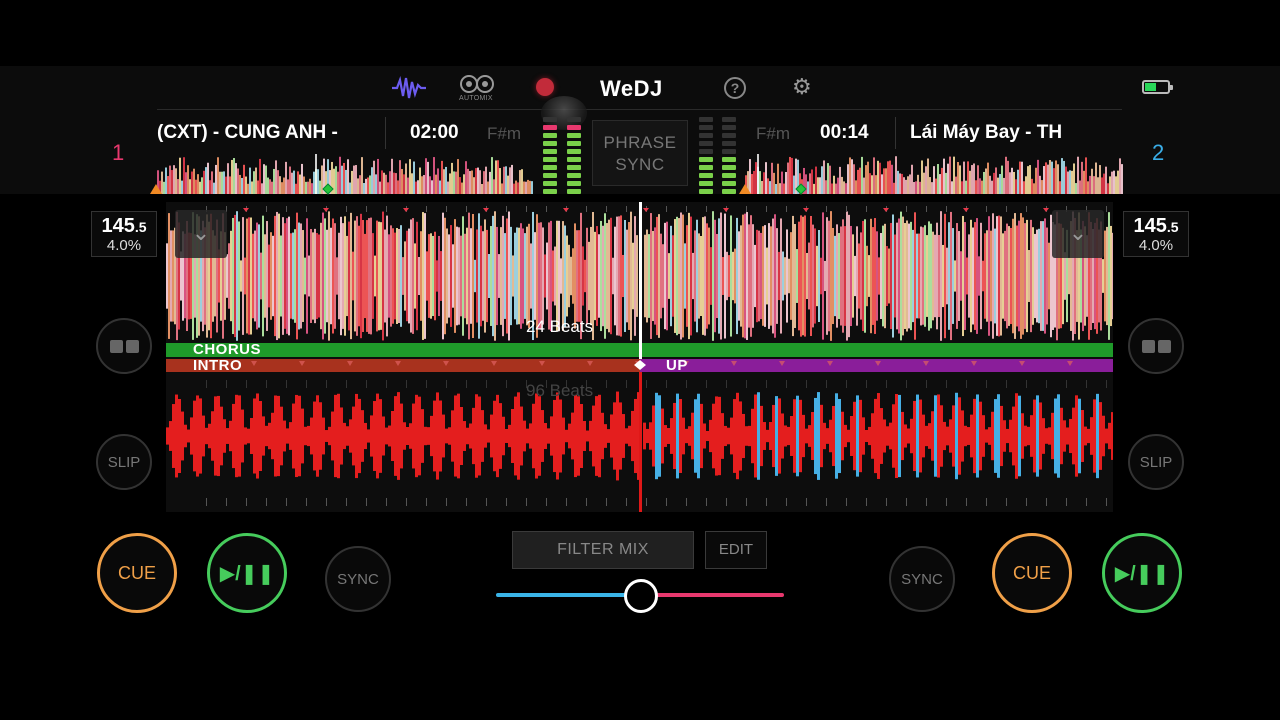 This screenshot has height=720, width=1280. What do you see at coordinates (745, 189) in the screenshot?
I see `deck-b-cue-marker` at bounding box center [745, 189].